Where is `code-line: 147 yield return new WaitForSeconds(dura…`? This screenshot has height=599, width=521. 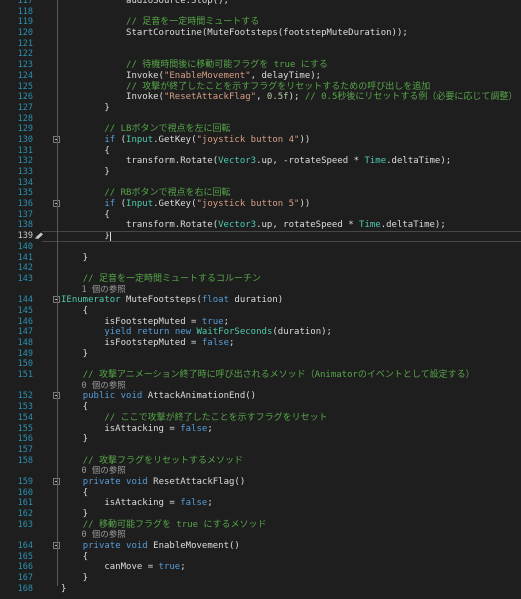 code-line: 147 yield return new WaitForSeconds(dura… is located at coordinates (260, 332).